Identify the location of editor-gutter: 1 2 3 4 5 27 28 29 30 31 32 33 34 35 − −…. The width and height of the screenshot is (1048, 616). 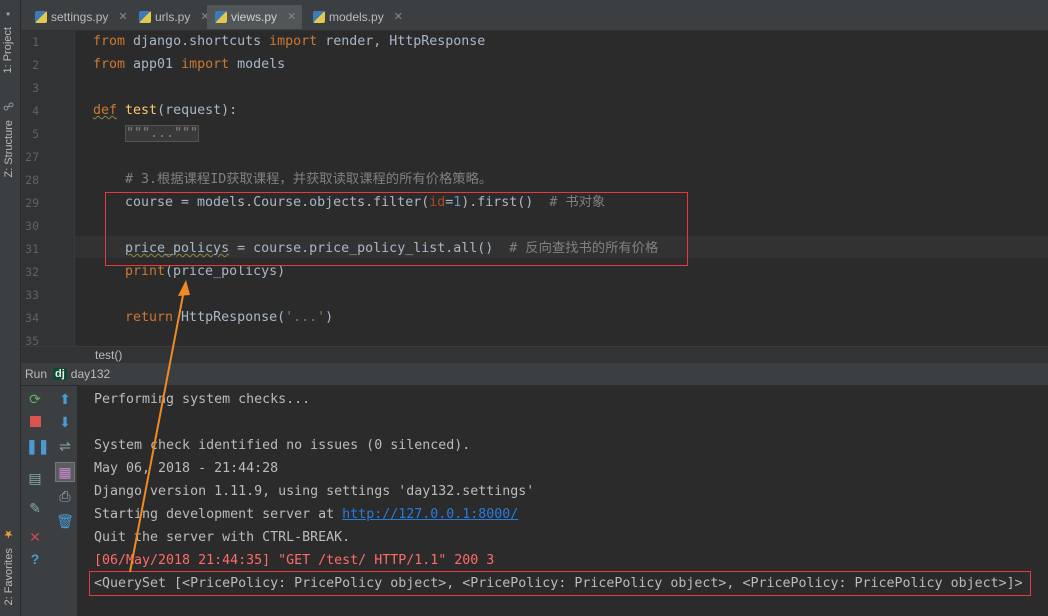
(55, 189).